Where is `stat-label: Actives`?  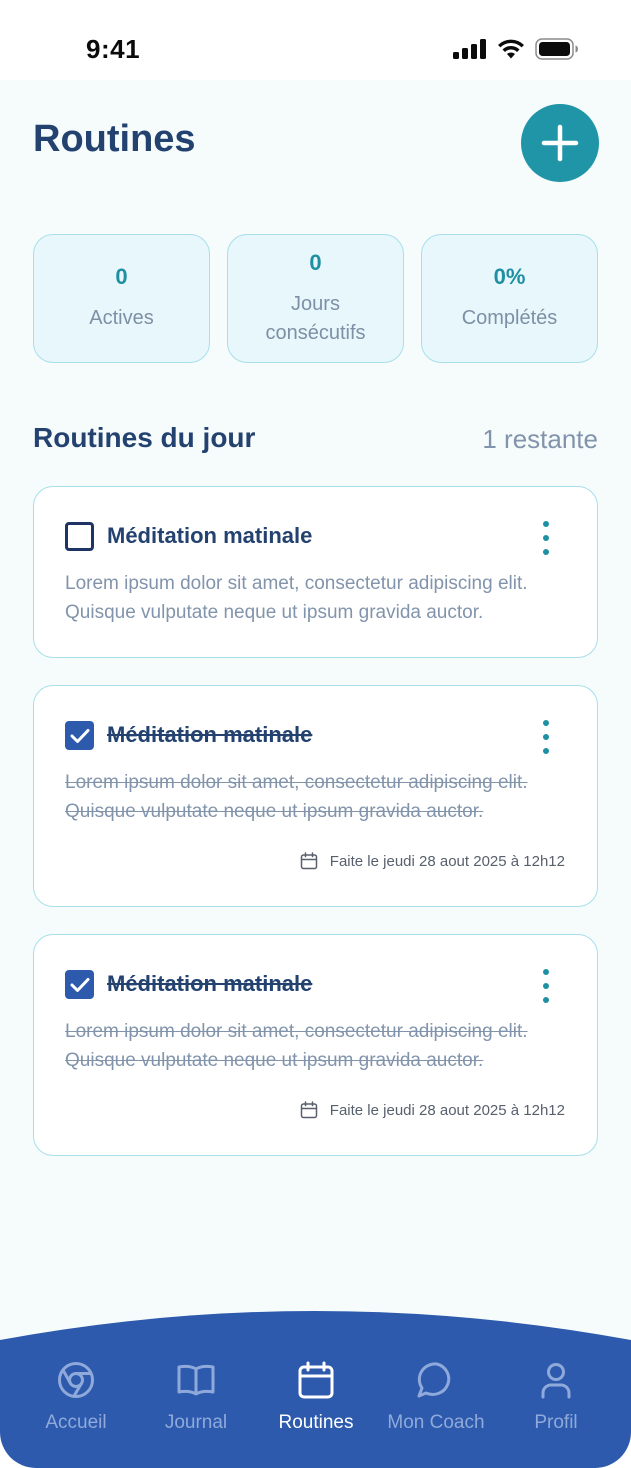 stat-label: Actives is located at coordinates (121, 318).